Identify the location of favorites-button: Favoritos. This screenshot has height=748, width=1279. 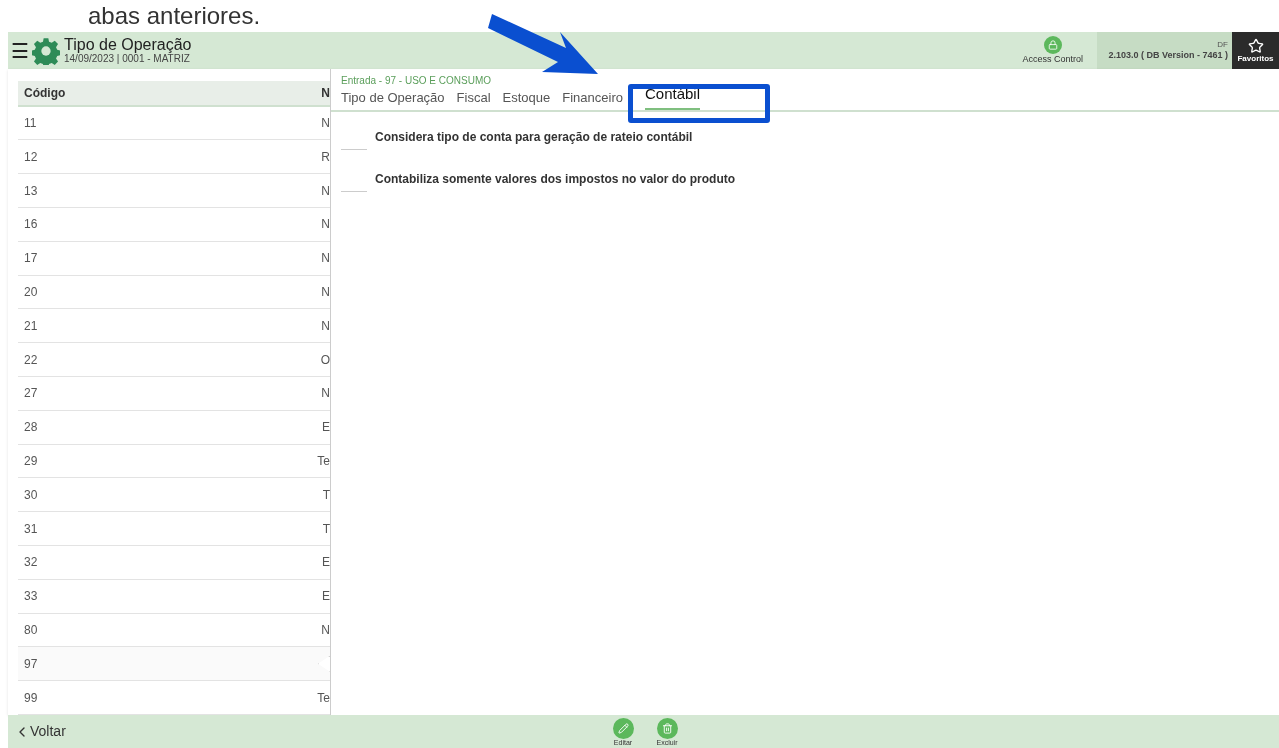
(1255, 50).